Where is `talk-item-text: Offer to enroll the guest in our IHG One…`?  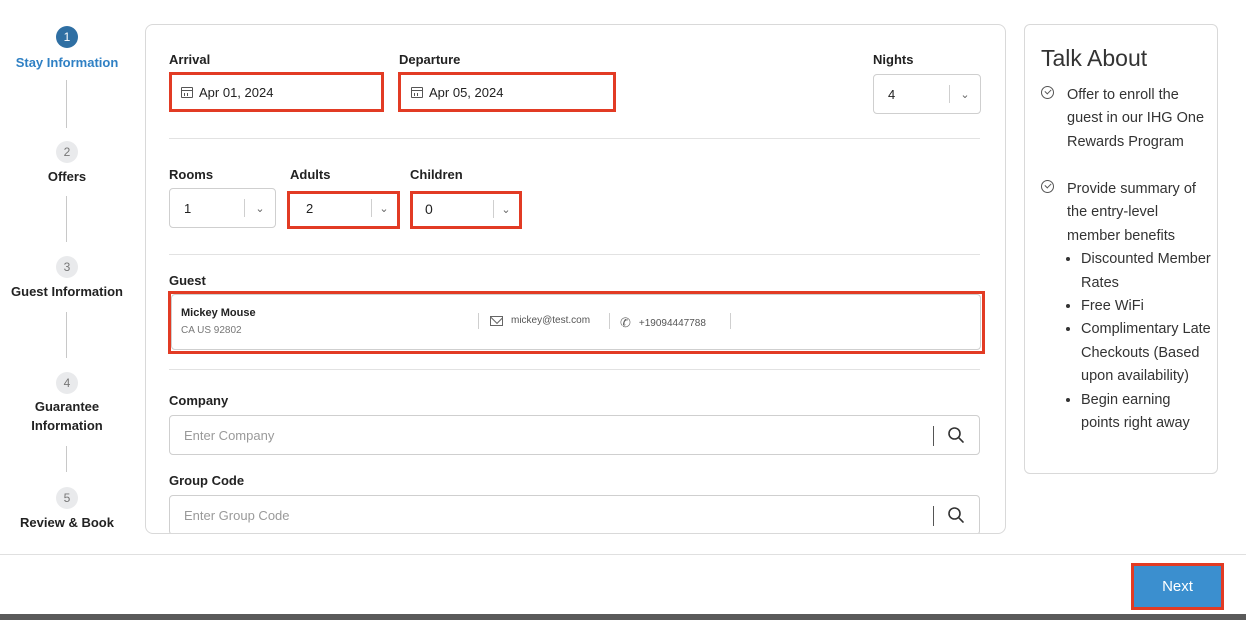
talk-item-text: Offer to enroll the guest in our IHG One… is located at coordinates (1136, 118).